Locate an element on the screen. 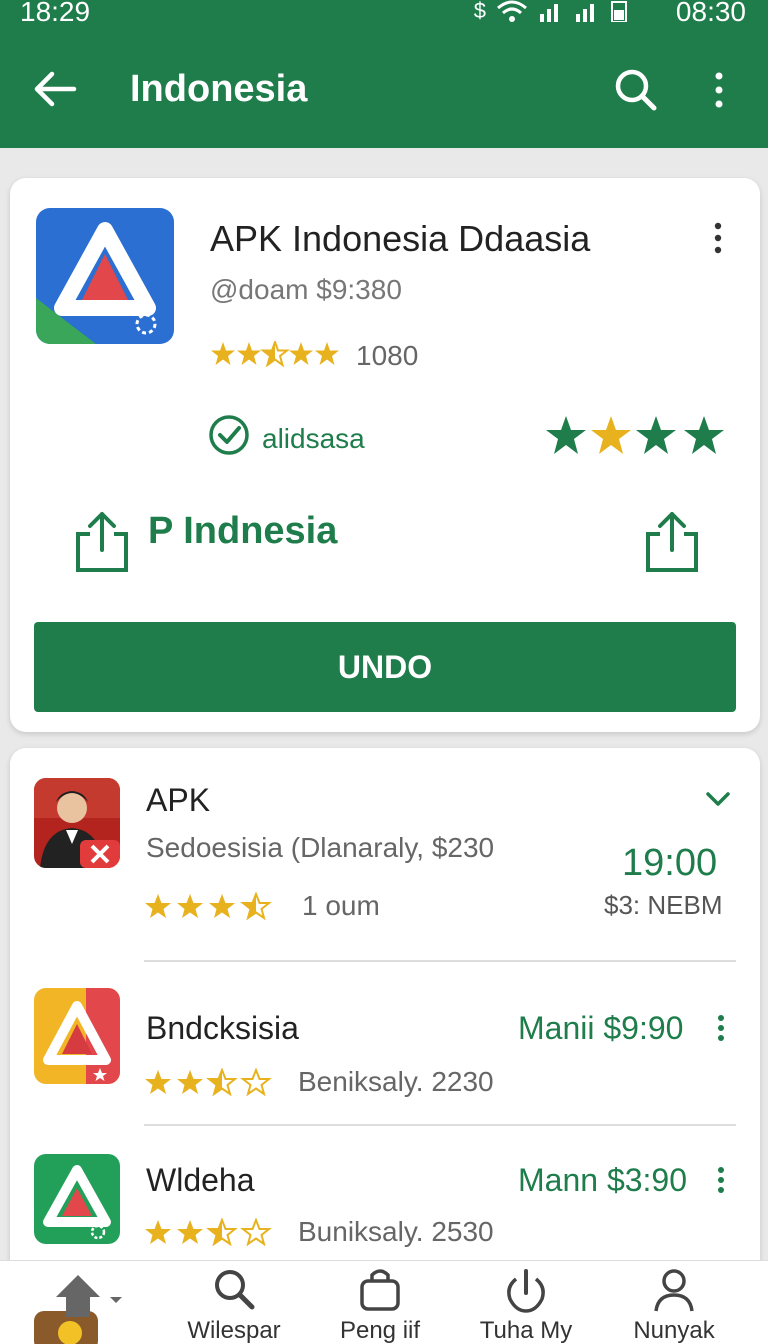  chevron-down-icon is located at coordinates (718, 799).